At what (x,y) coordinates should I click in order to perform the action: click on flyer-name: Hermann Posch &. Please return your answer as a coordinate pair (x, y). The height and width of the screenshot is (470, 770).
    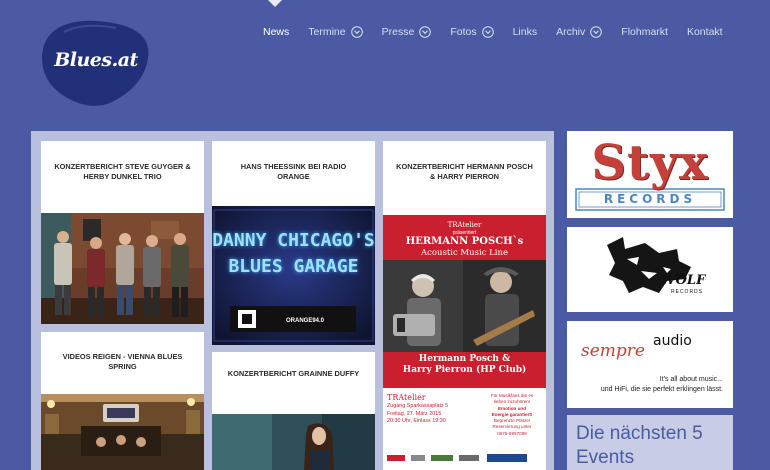
    Looking at the image, I should click on (464, 359).